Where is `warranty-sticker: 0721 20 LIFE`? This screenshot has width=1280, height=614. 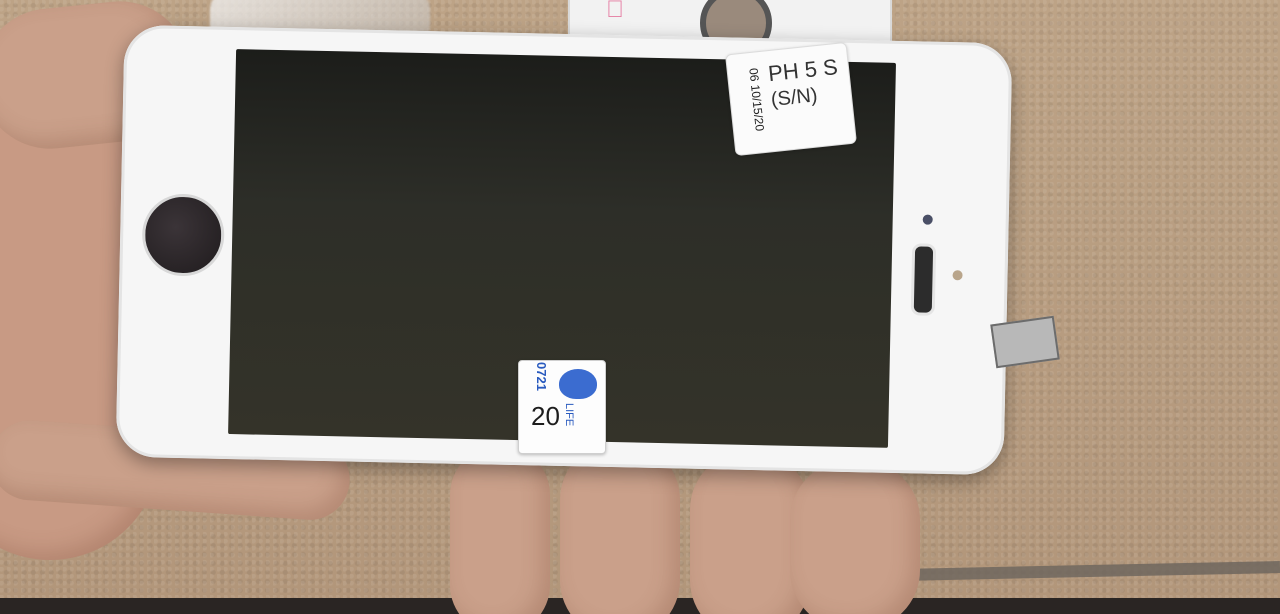 warranty-sticker: 0721 20 LIFE is located at coordinates (562, 407).